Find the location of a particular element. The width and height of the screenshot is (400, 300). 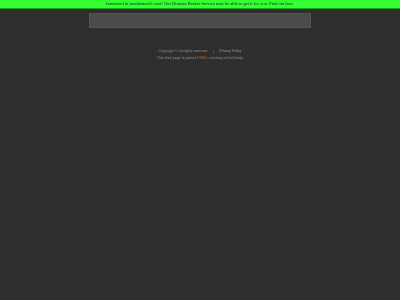

privacy-policy-link: Privacy Policy is located at coordinates (230, 51).